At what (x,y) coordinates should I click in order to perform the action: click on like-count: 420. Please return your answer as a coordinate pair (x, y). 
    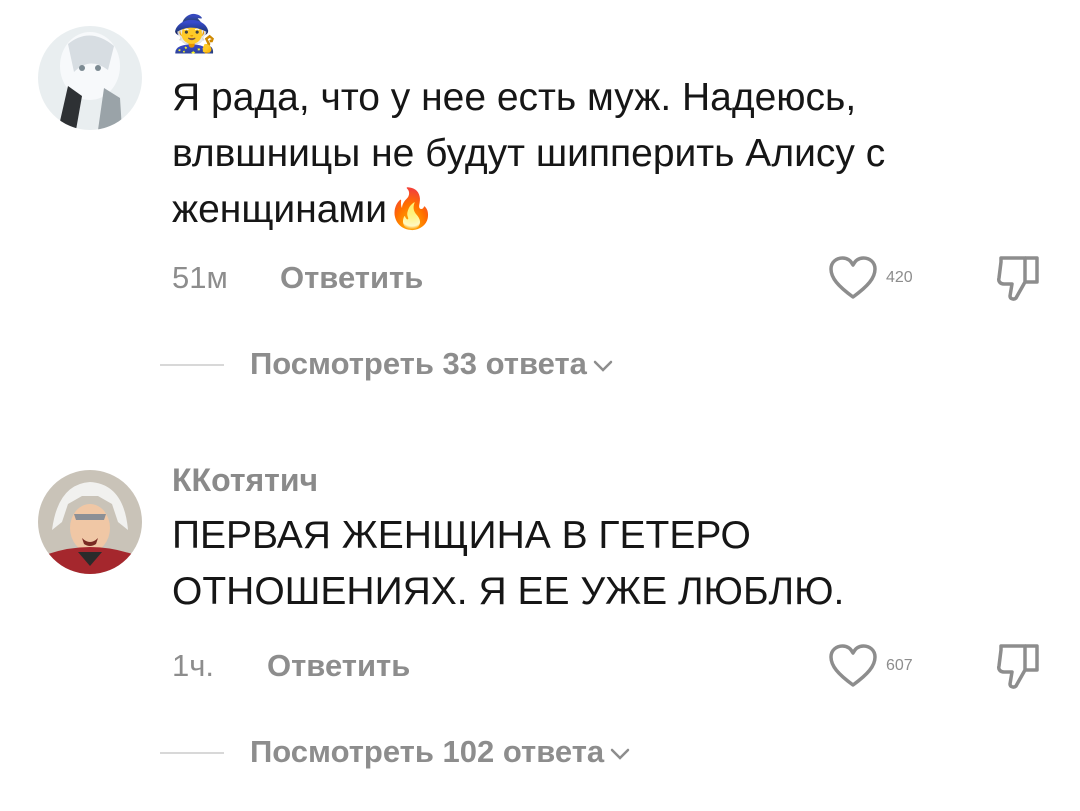
    Looking at the image, I should click on (899, 277).